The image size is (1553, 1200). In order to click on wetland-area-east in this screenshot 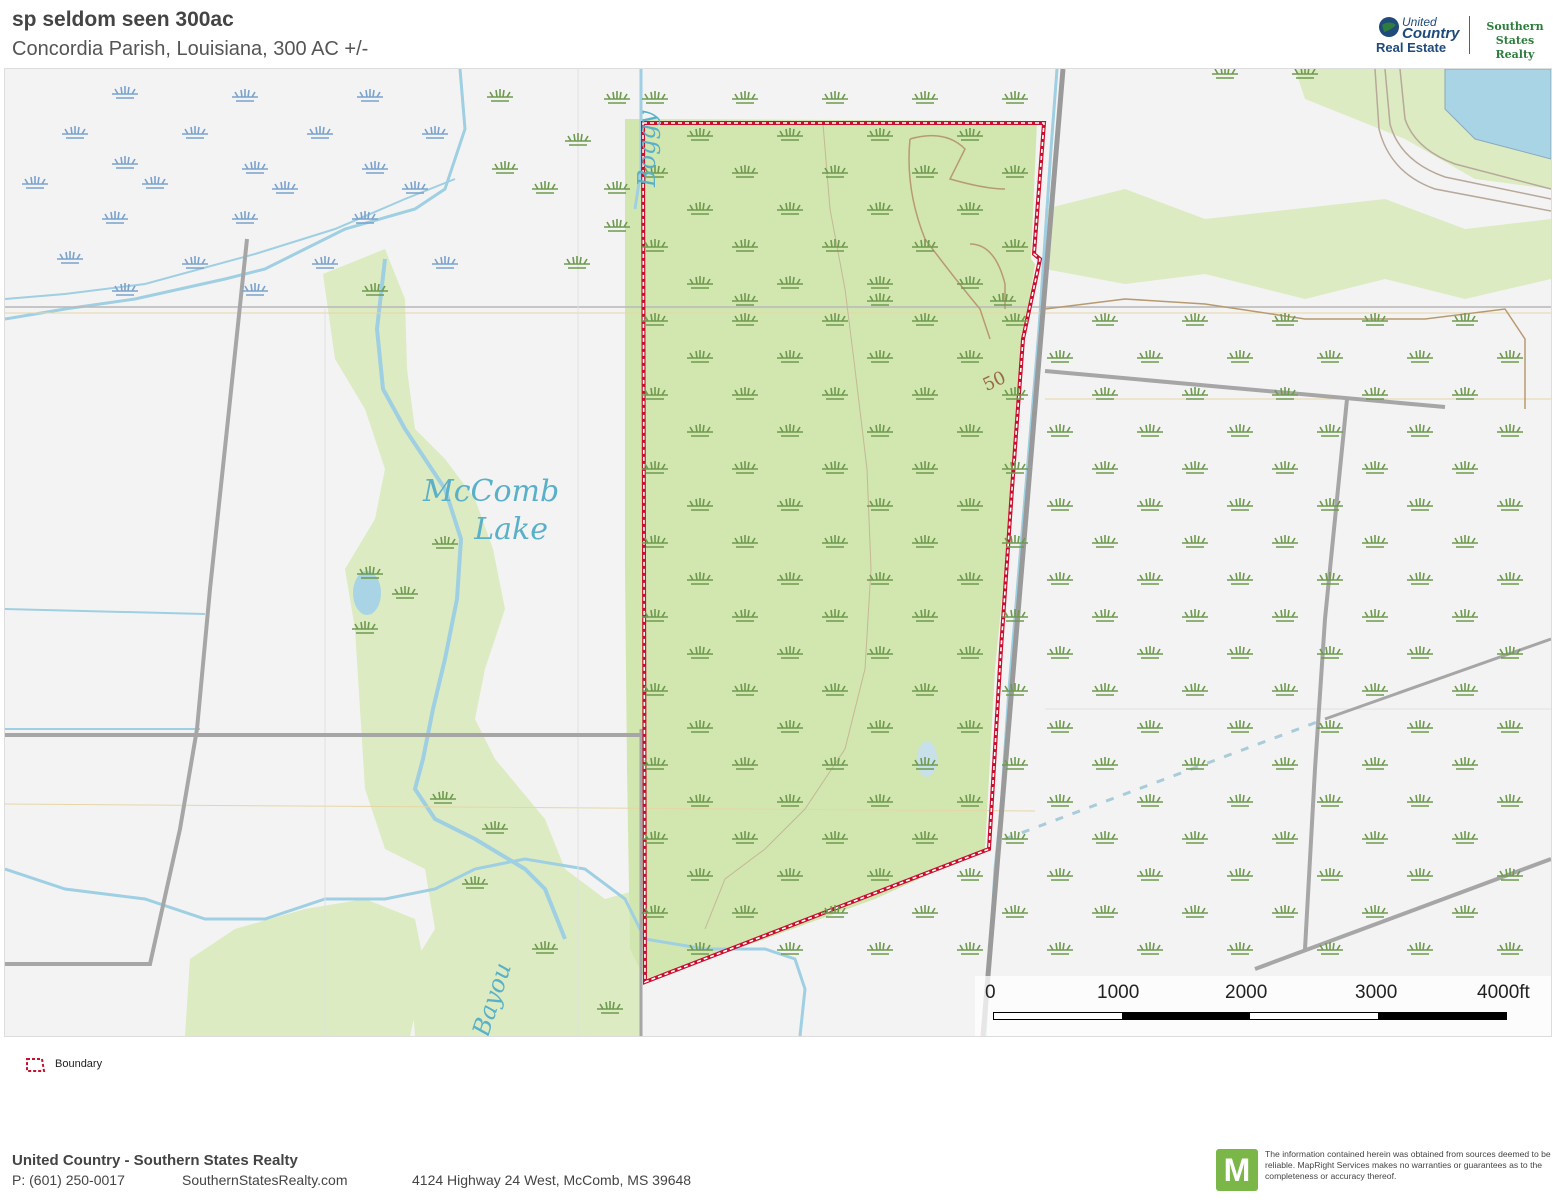, I will do `click(1298, 244)`.